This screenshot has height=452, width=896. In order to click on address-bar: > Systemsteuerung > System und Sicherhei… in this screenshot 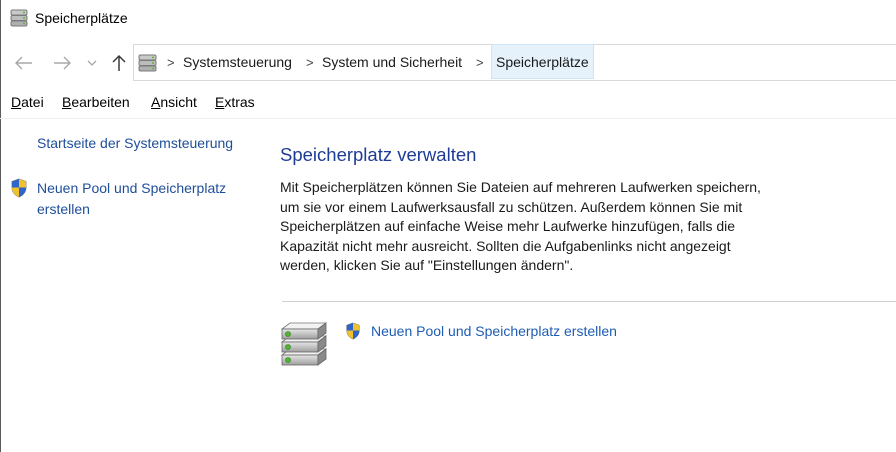, I will do `click(514, 62)`.